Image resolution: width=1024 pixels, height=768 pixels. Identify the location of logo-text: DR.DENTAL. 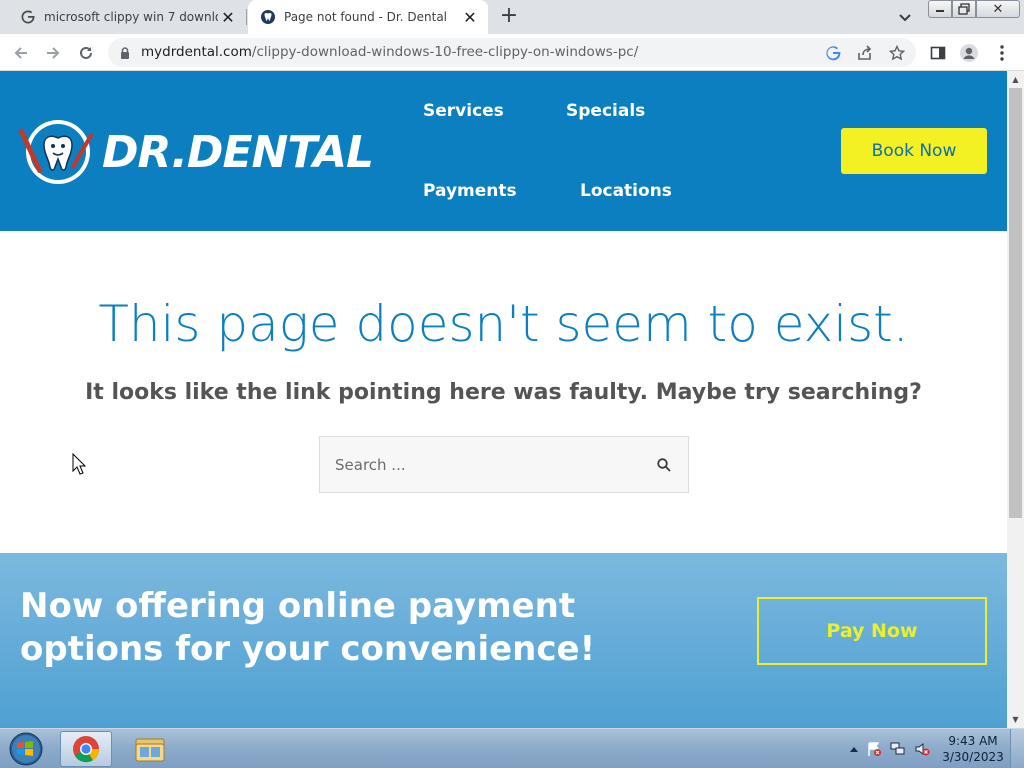
(238, 152).